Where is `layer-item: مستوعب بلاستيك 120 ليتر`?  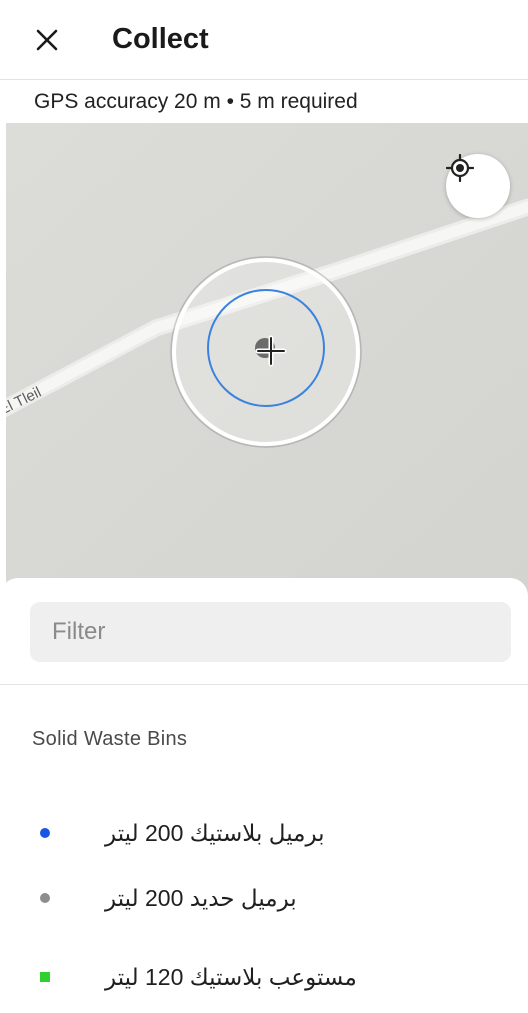
layer-item: مستوعب بلاستيك 120 ليتر is located at coordinates (264, 977).